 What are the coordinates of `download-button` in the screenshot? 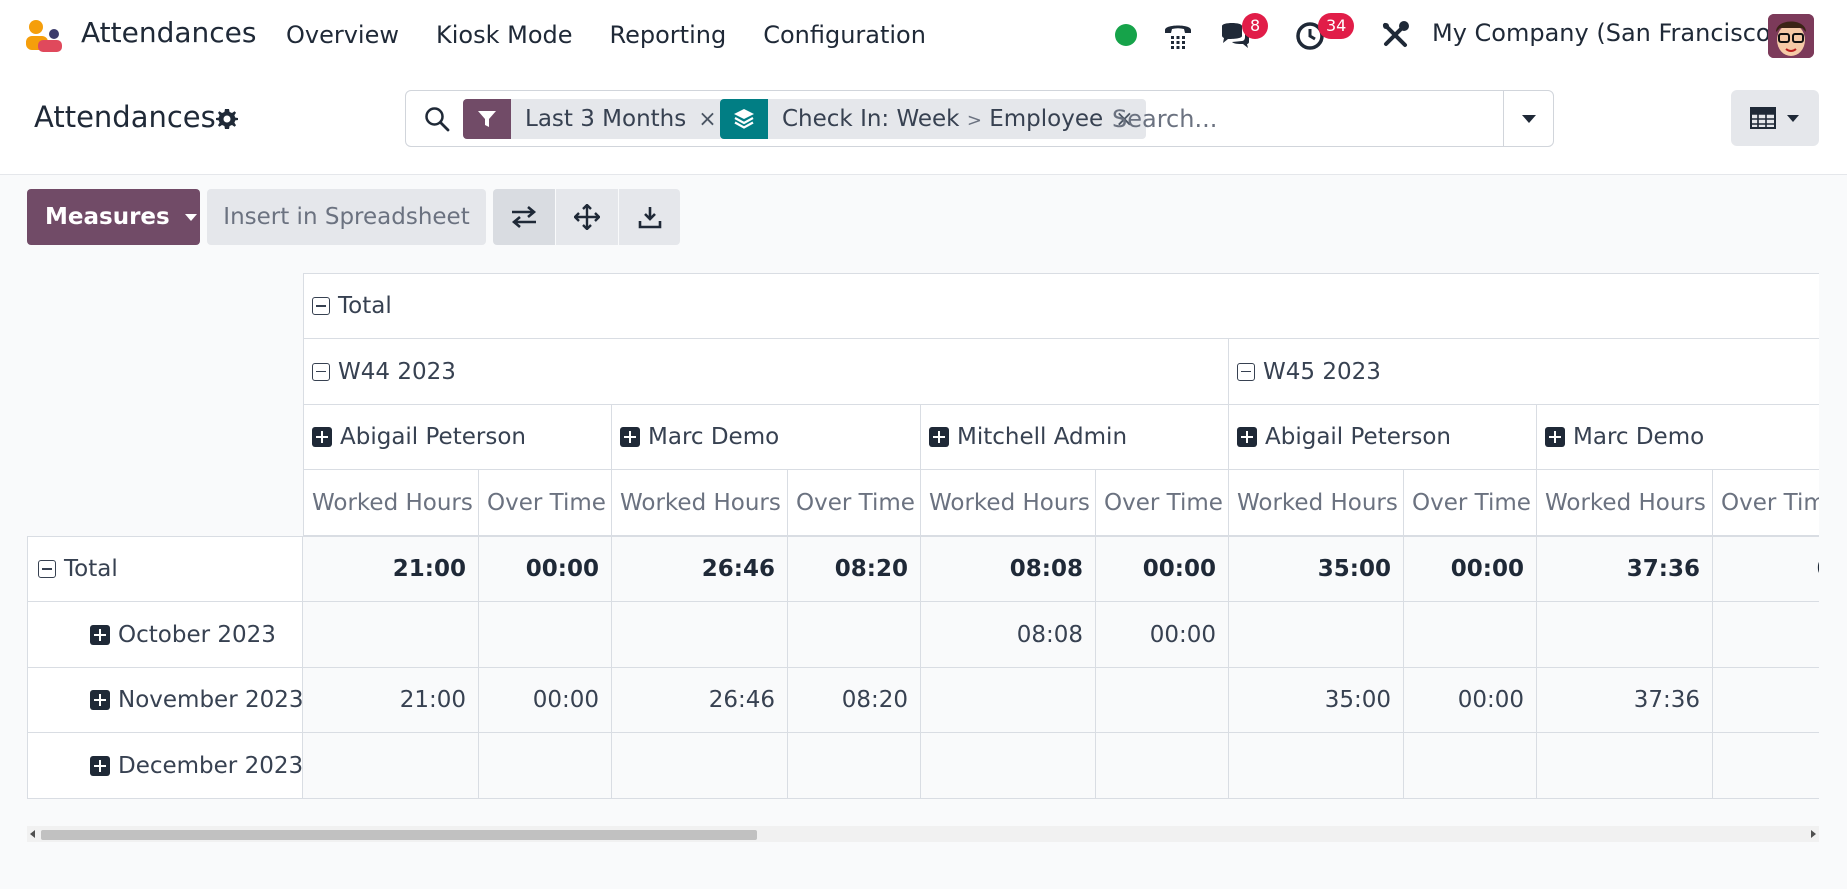 It's located at (649, 217).